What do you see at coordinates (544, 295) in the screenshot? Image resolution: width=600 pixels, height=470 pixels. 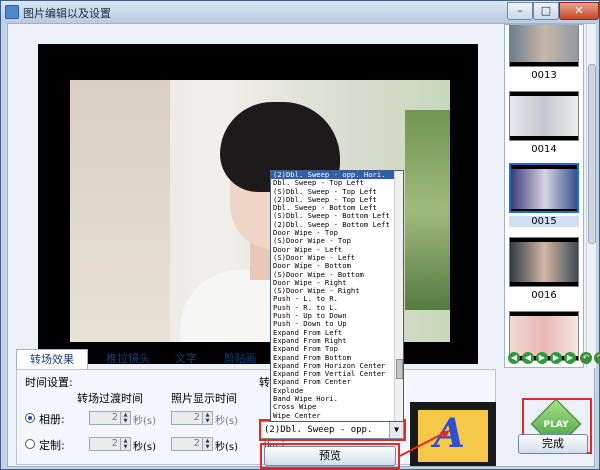 I see `thumbnail-number: 0016` at bounding box center [544, 295].